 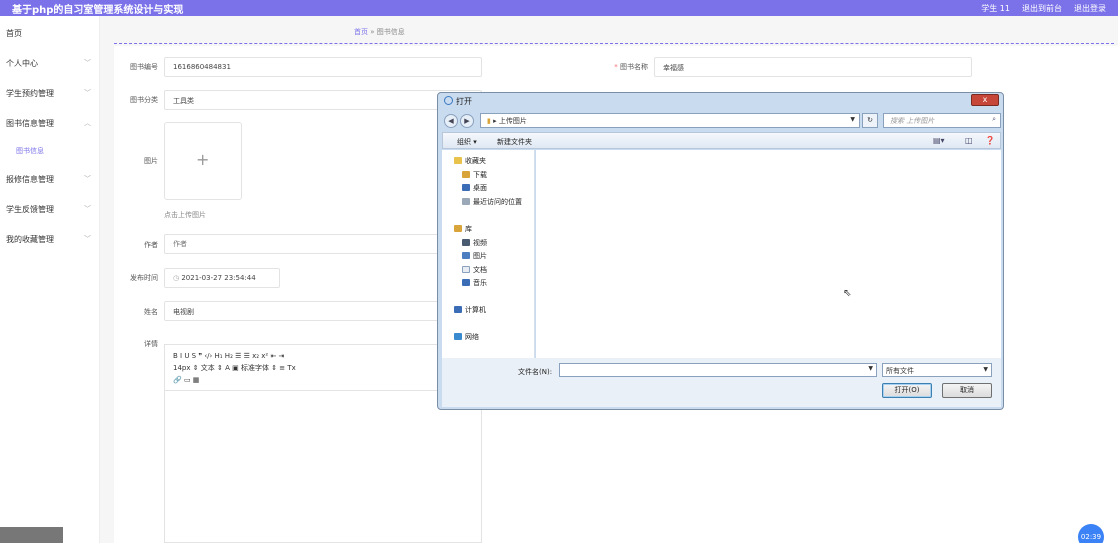 What do you see at coordinates (48, 63) in the screenshot?
I see `sidebar-item-profile: 个人中心 ﹀` at bounding box center [48, 63].